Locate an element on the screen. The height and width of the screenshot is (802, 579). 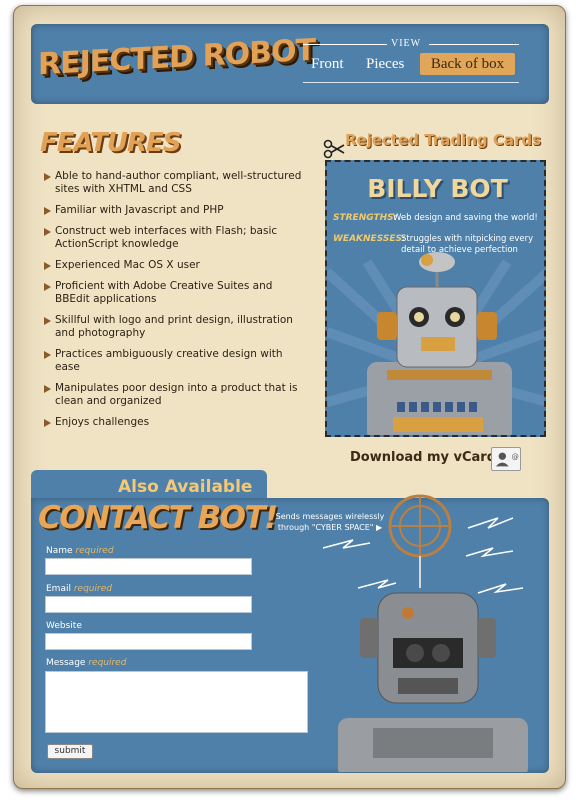
strengths-text: Web design and saving the world! is located at coordinates (465, 218).